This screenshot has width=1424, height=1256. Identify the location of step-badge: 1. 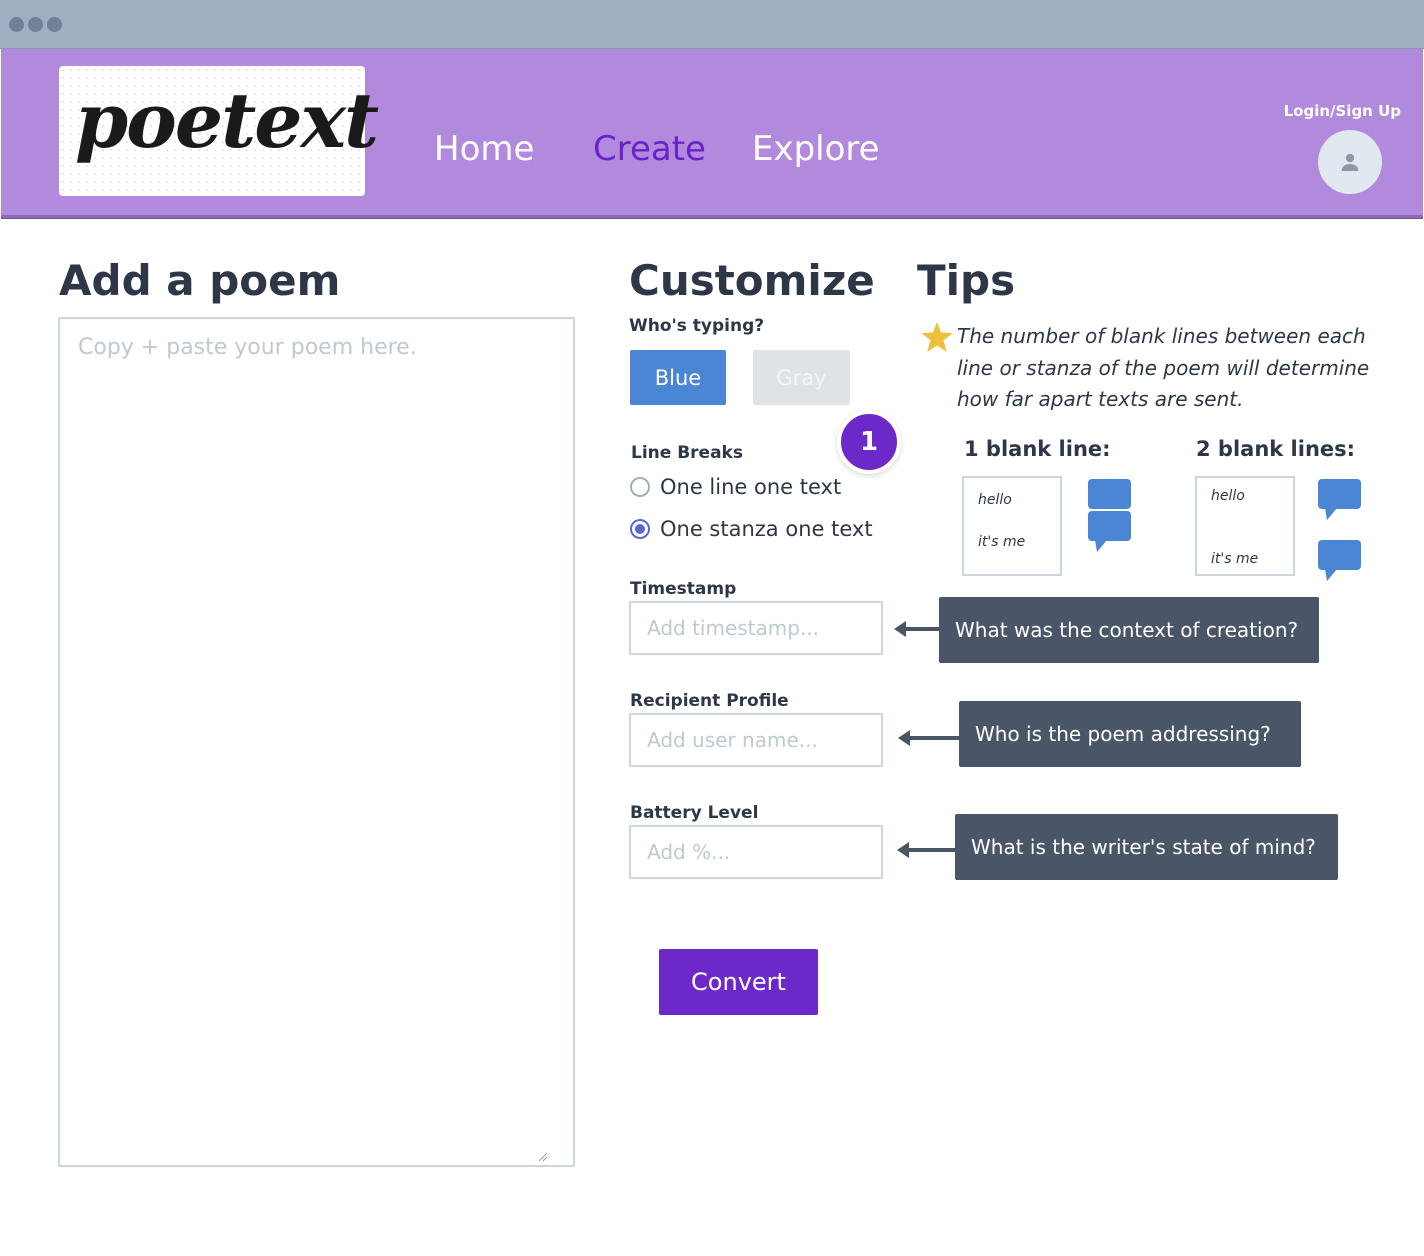
(869, 442).